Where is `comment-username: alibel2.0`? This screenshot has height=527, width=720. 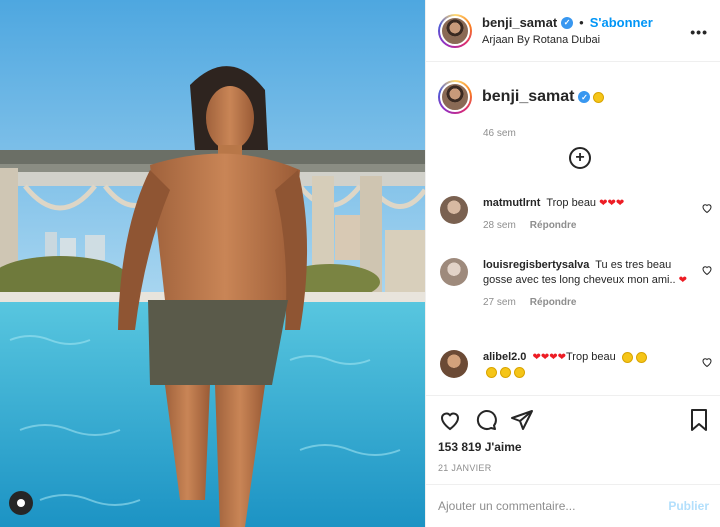 comment-username: alibel2.0 is located at coordinates (504, 357).